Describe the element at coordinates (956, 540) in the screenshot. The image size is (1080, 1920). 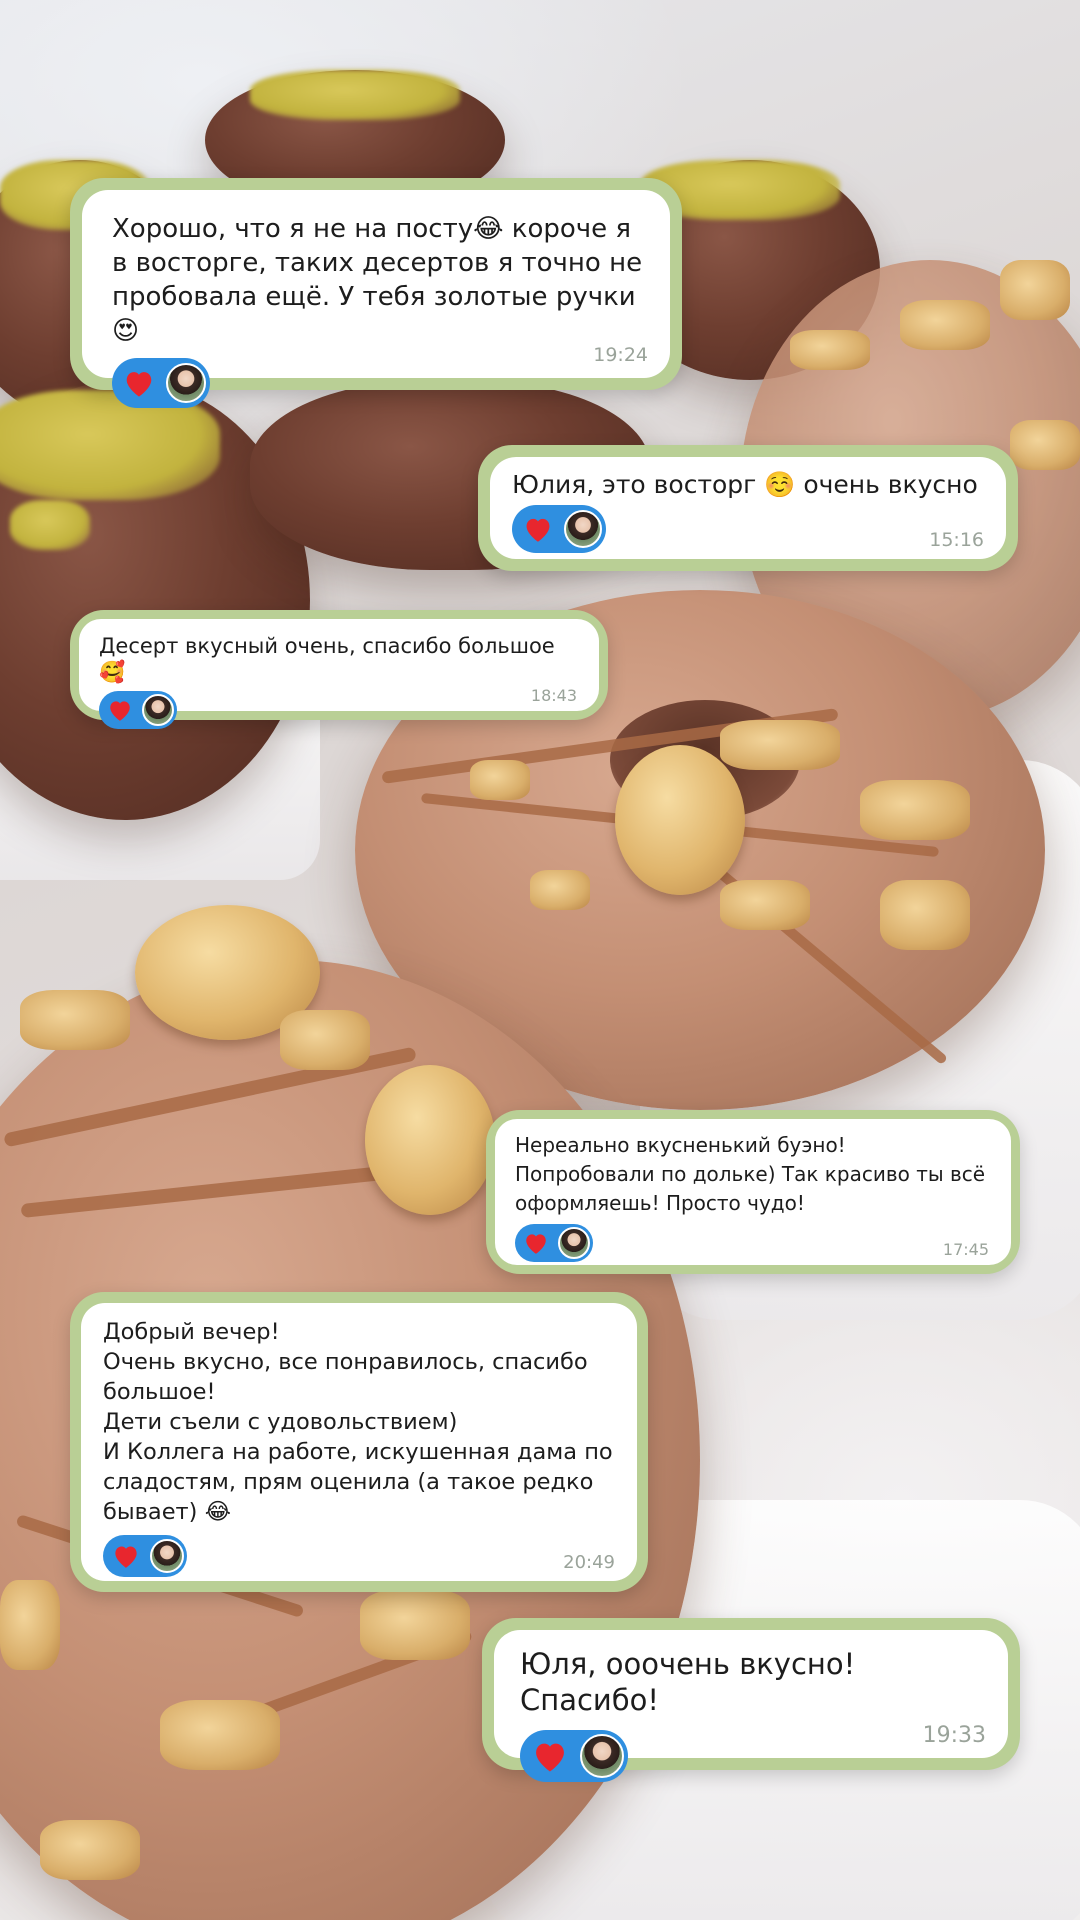
I see `message-time: 15:16` at that location.